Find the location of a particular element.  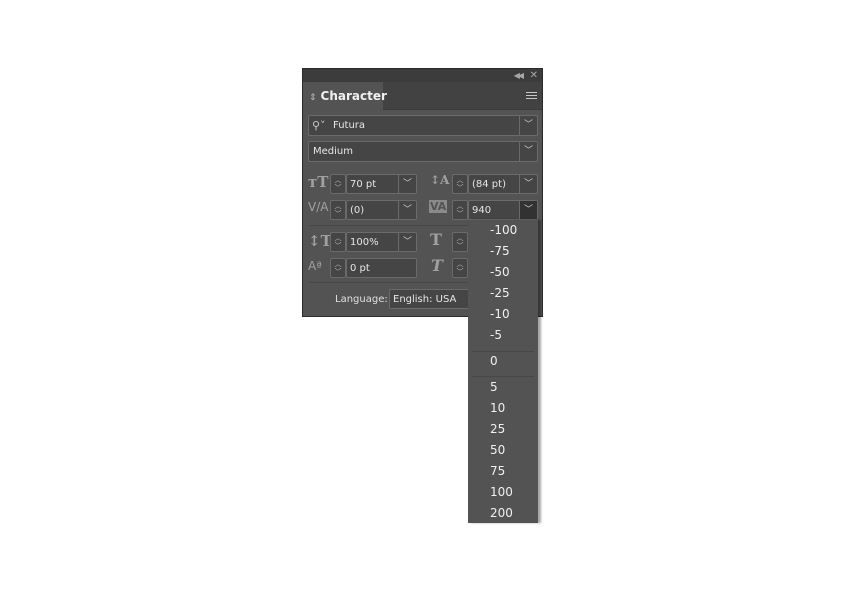

tracking-field: 940 ﹀ is located at coordinates (503, 210).